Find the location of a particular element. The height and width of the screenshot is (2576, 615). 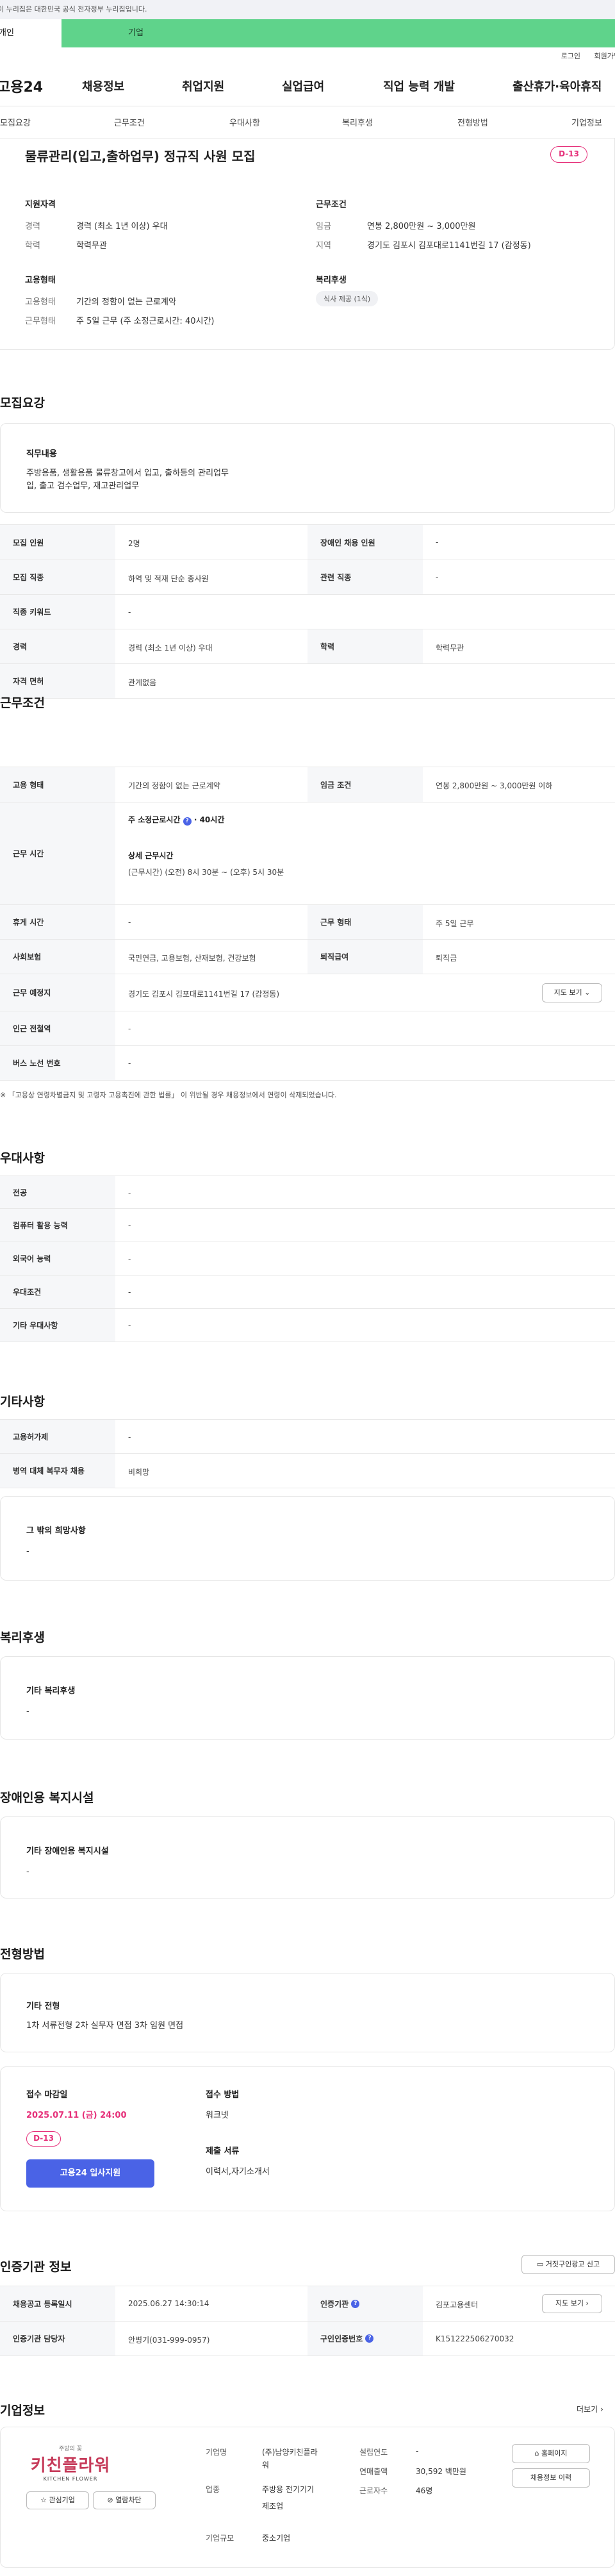

edu-row: 학력 학력무관 is located at coordinates (66, 246).